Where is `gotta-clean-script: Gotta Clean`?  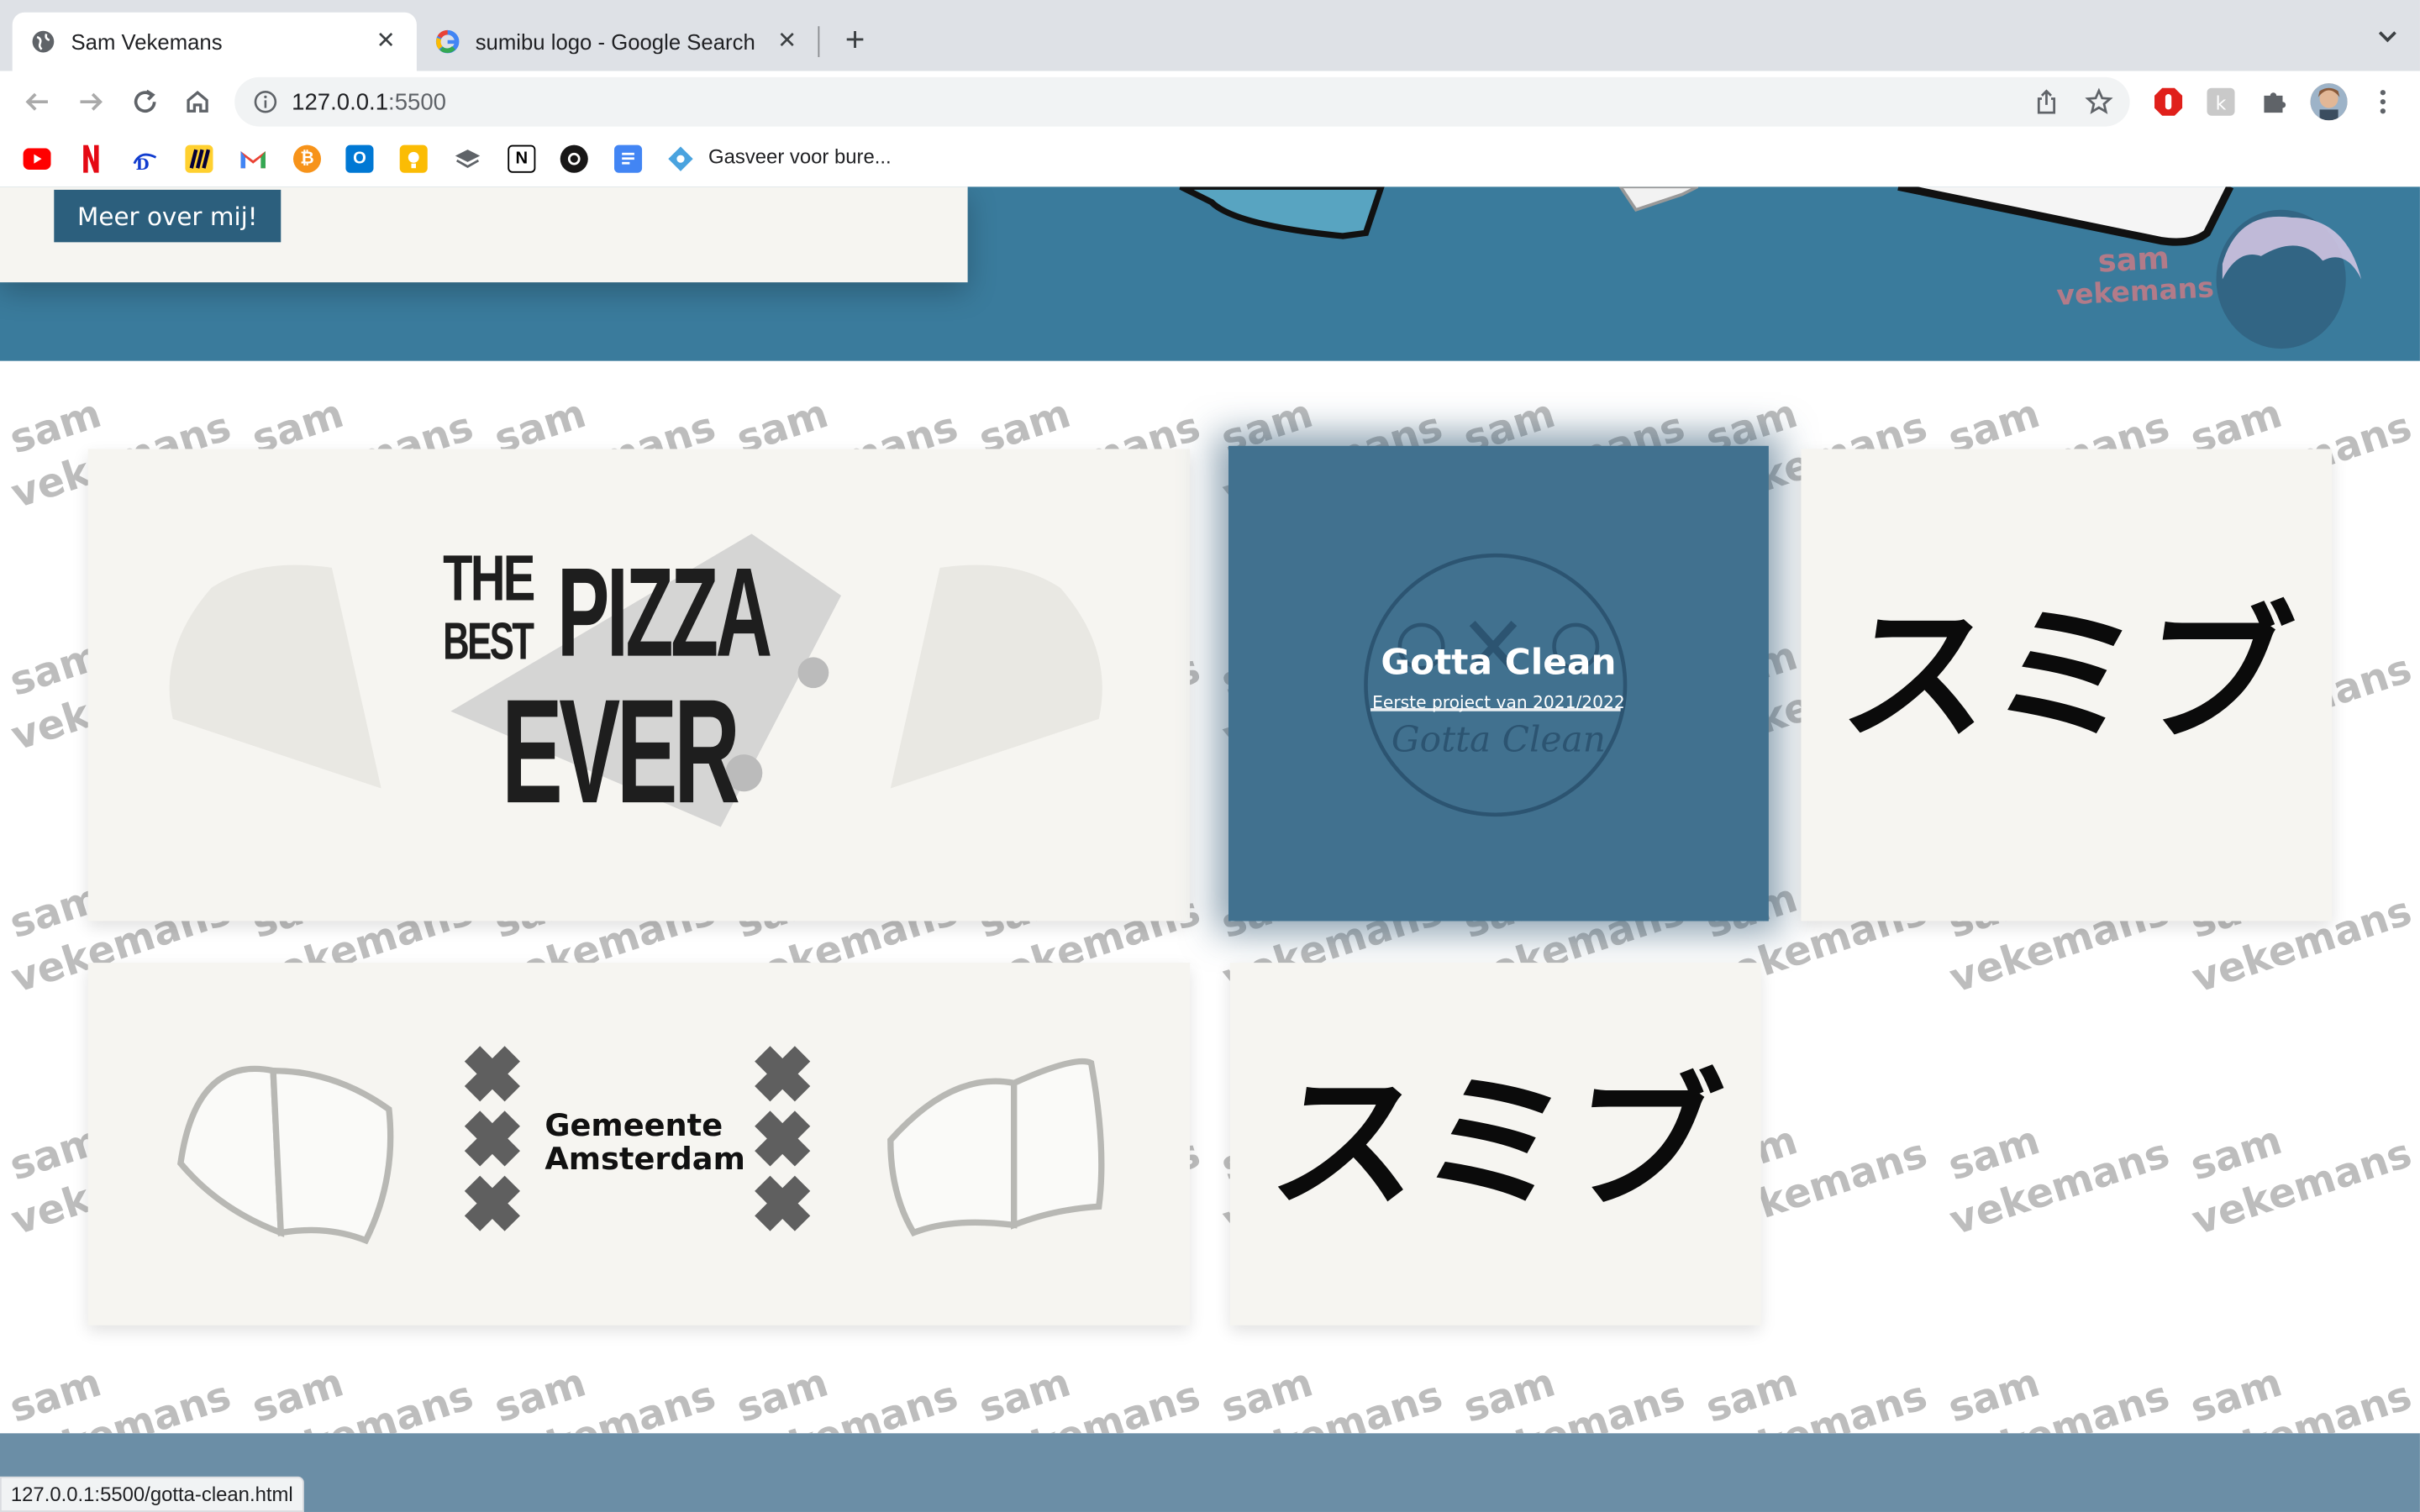
gotta-clean-script: Gotta Clean is located at coordinates (1498, 740).